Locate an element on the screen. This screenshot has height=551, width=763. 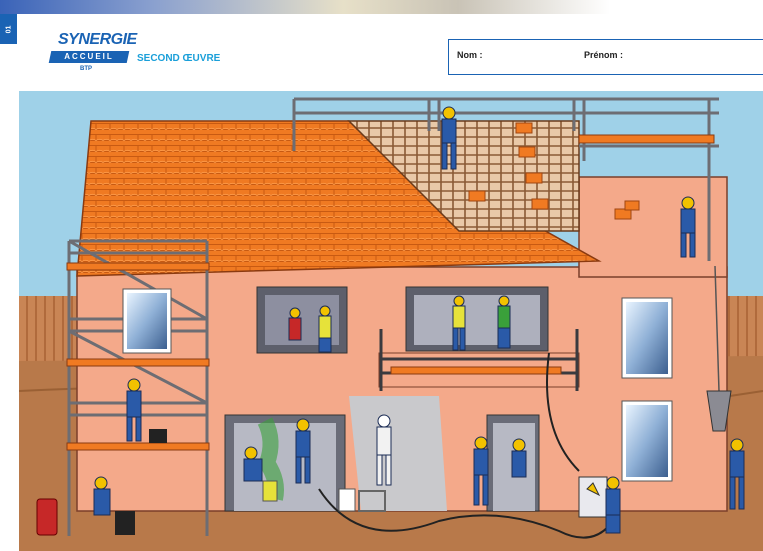
name-form-box: Nom : Prénom : is located at coordinates (605, 57).